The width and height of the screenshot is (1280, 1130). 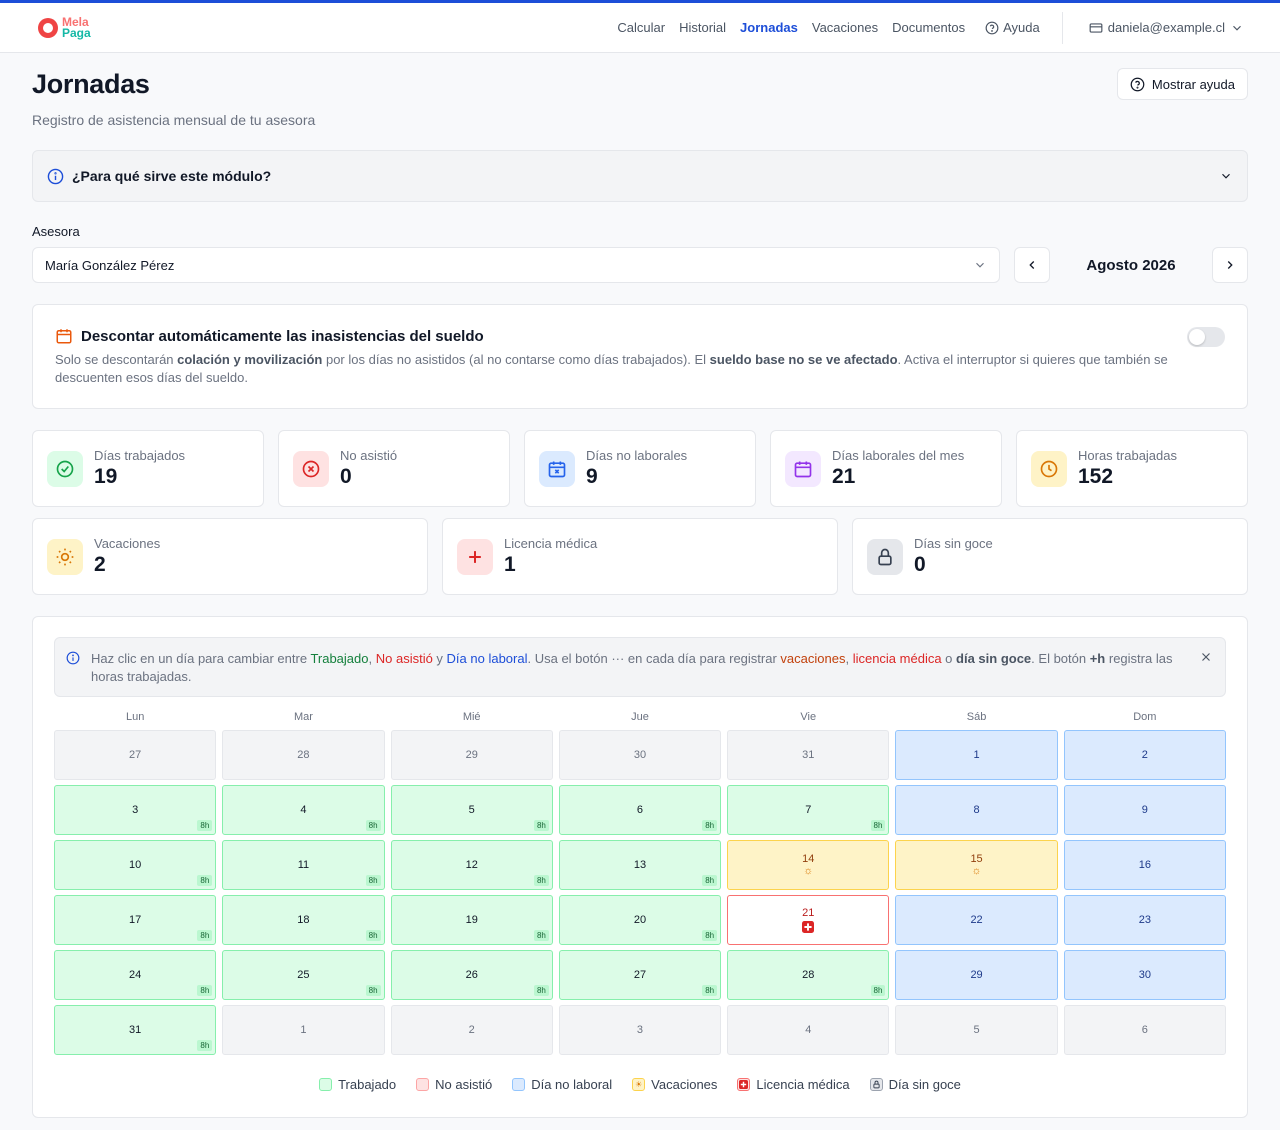 I want to click on user-menu: daniela@example.cl, so click(x=1166, y=27).